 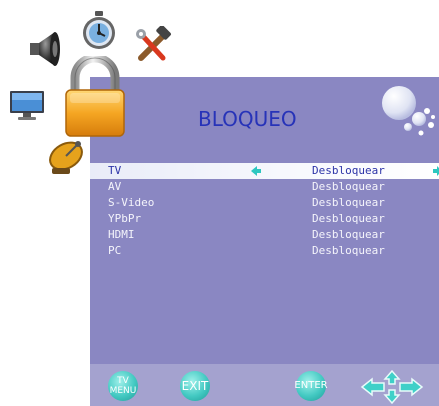 I want to click on list-item-s-video: S-Video Desbloquear, so click(x=264, y=203).